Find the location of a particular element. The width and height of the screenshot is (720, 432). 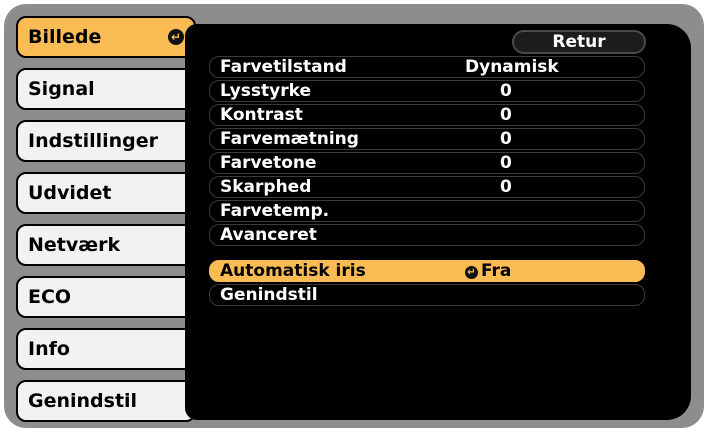

row-label: Farvetilstand is located at coordinates (283, 67).